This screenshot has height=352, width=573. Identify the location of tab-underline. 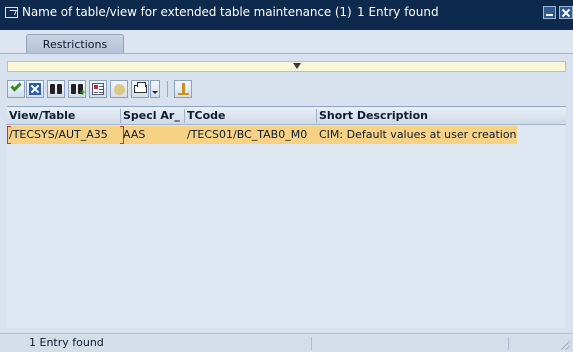
(286, 53).